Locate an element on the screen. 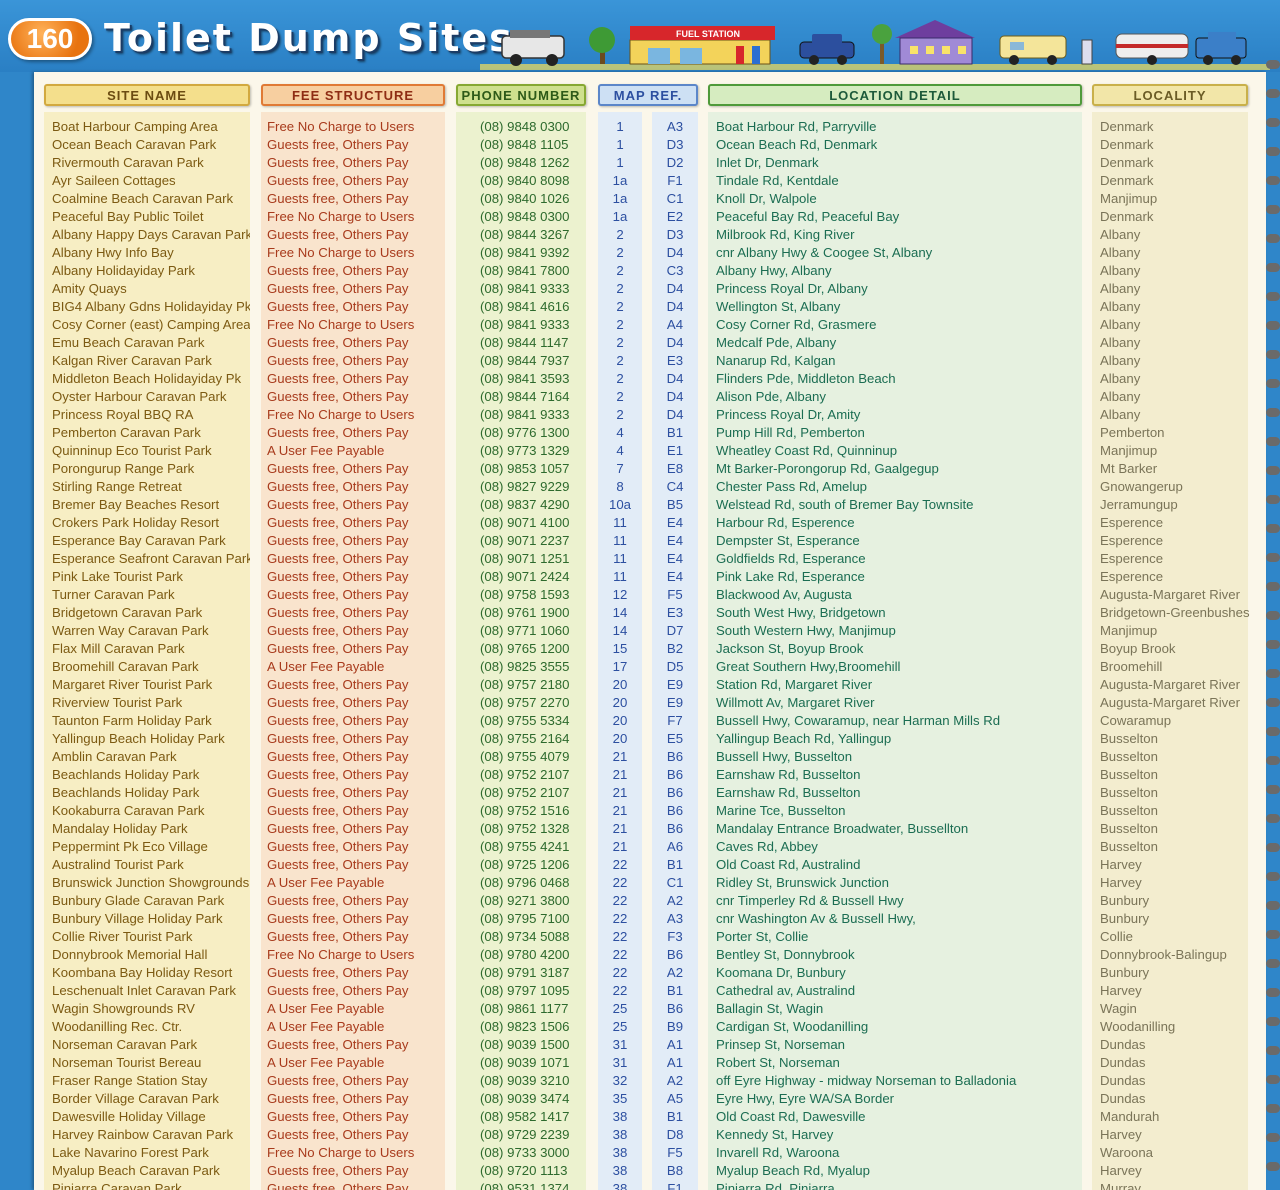 Image resolution: width=1280 pixels, height=1190 pixels. map-page-cell: 1a is located at coordinates (620, 180).